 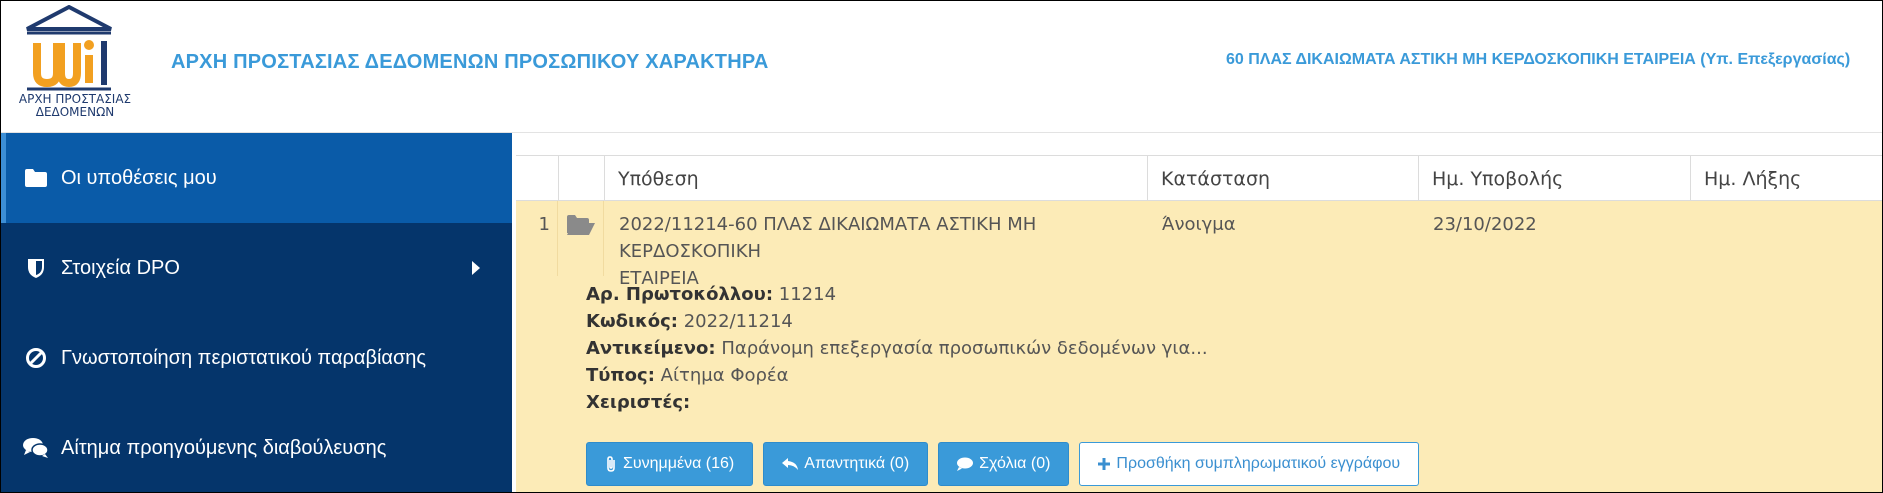 What do you see at coordinates (1485, 224) in the screenshot?
I see `case-submitted-date: 23/10/2022` at bounding box center [1485, 224].